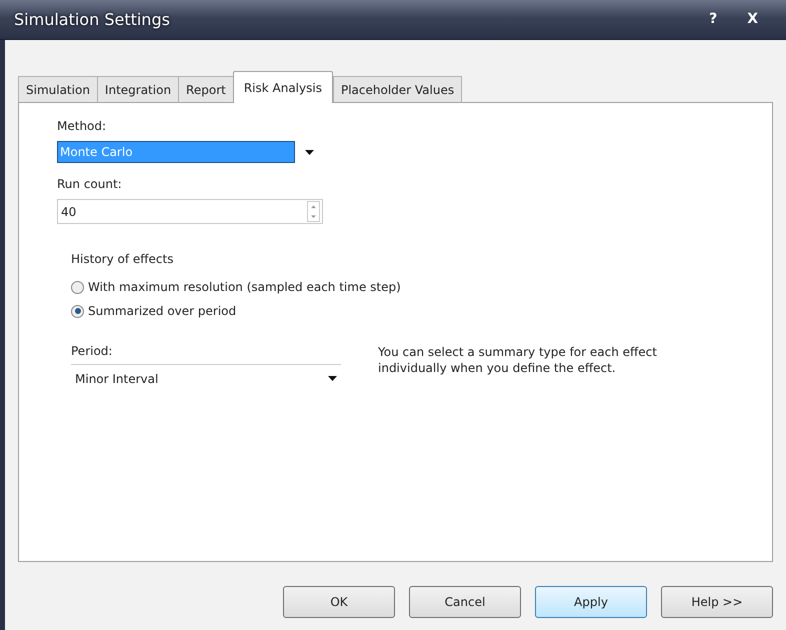  I want to click on tab: Integration, so click(138, 89).